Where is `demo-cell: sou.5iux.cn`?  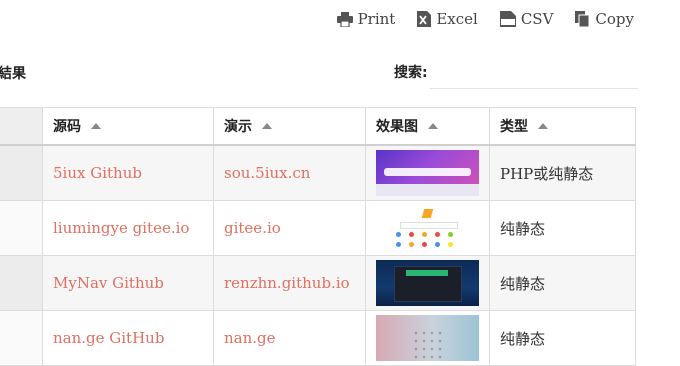
demo-cell: sou.5iux.cn is located at coordinates (289, 172).